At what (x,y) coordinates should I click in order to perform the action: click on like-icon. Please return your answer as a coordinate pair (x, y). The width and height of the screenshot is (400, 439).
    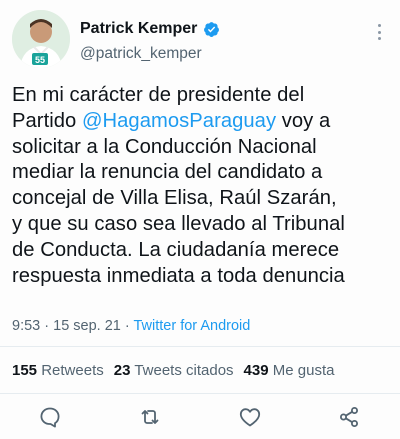
    Looking at the image, I should click on (250, 417).